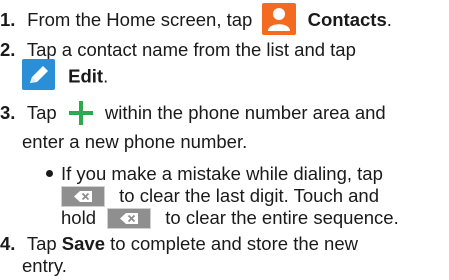  I want to click on bullet-dot, so click(49, 173).